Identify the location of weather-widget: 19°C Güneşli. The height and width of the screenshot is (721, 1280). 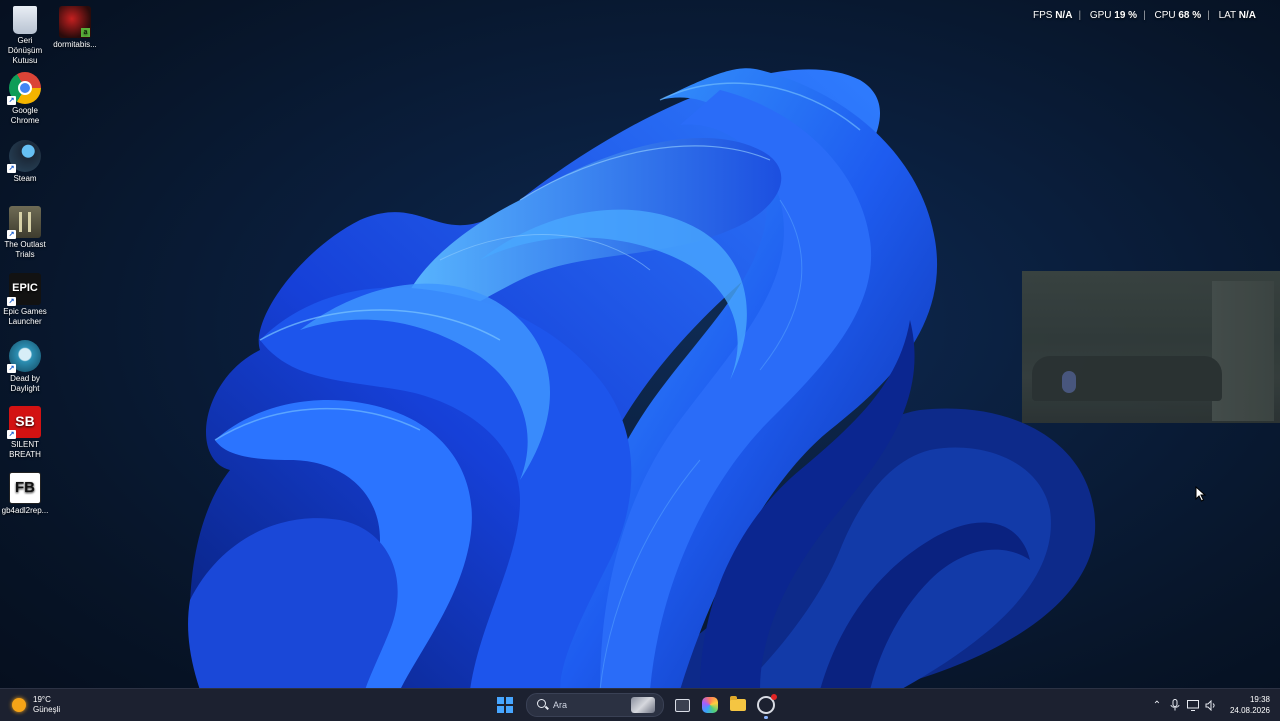
(36, 705).